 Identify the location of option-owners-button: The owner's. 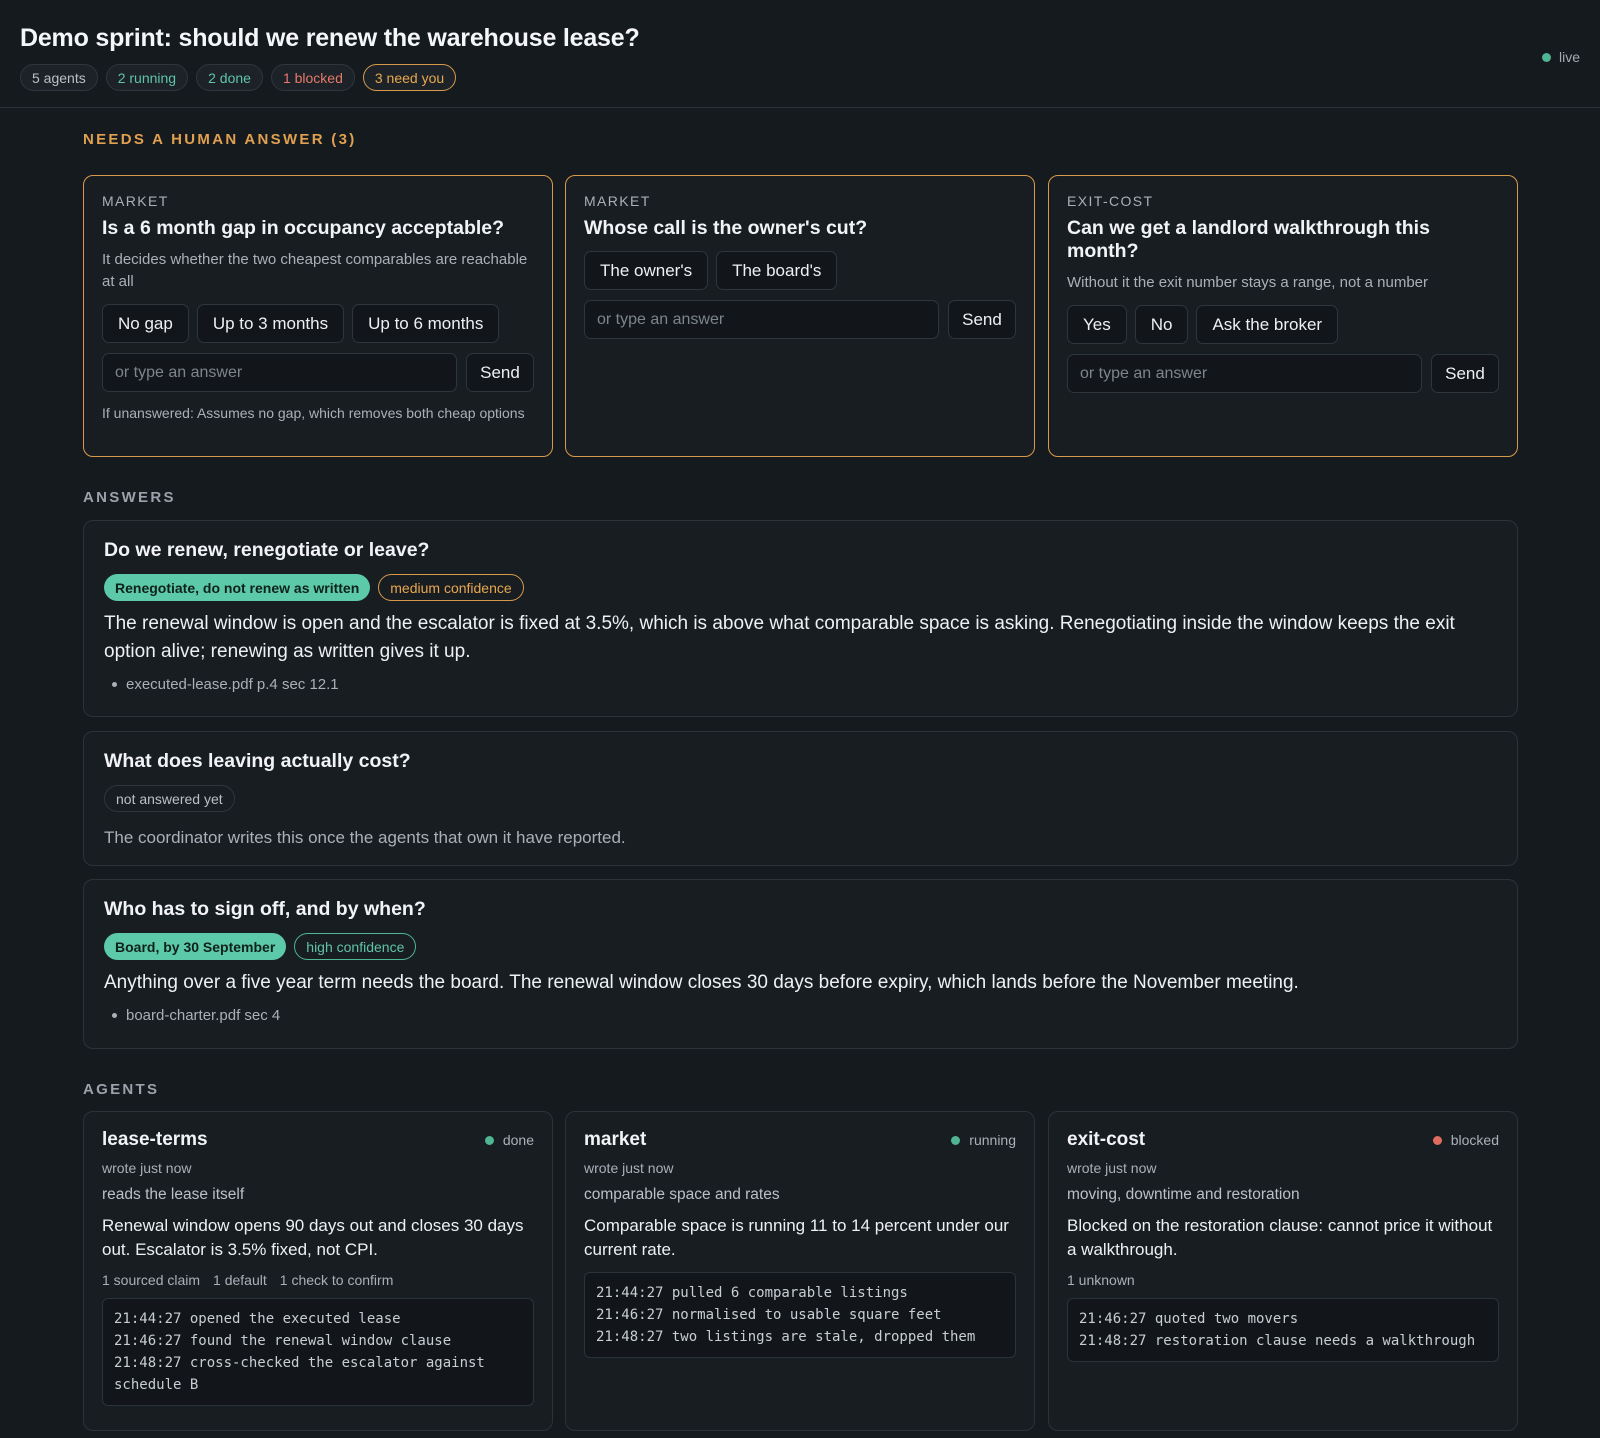
(646, 270).